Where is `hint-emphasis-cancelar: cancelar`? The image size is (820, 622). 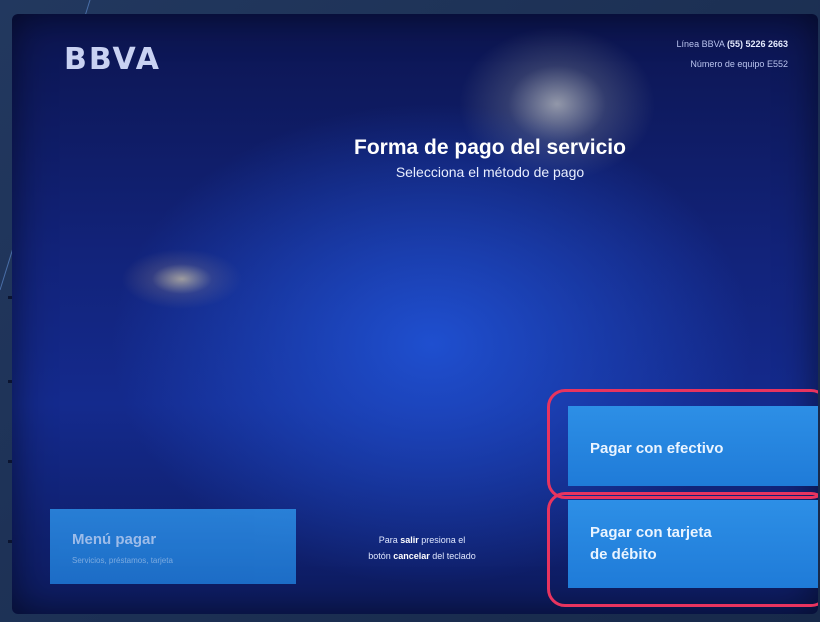
hint-emphasis-cancelar: cancelar is located at coordinates (411, 556).